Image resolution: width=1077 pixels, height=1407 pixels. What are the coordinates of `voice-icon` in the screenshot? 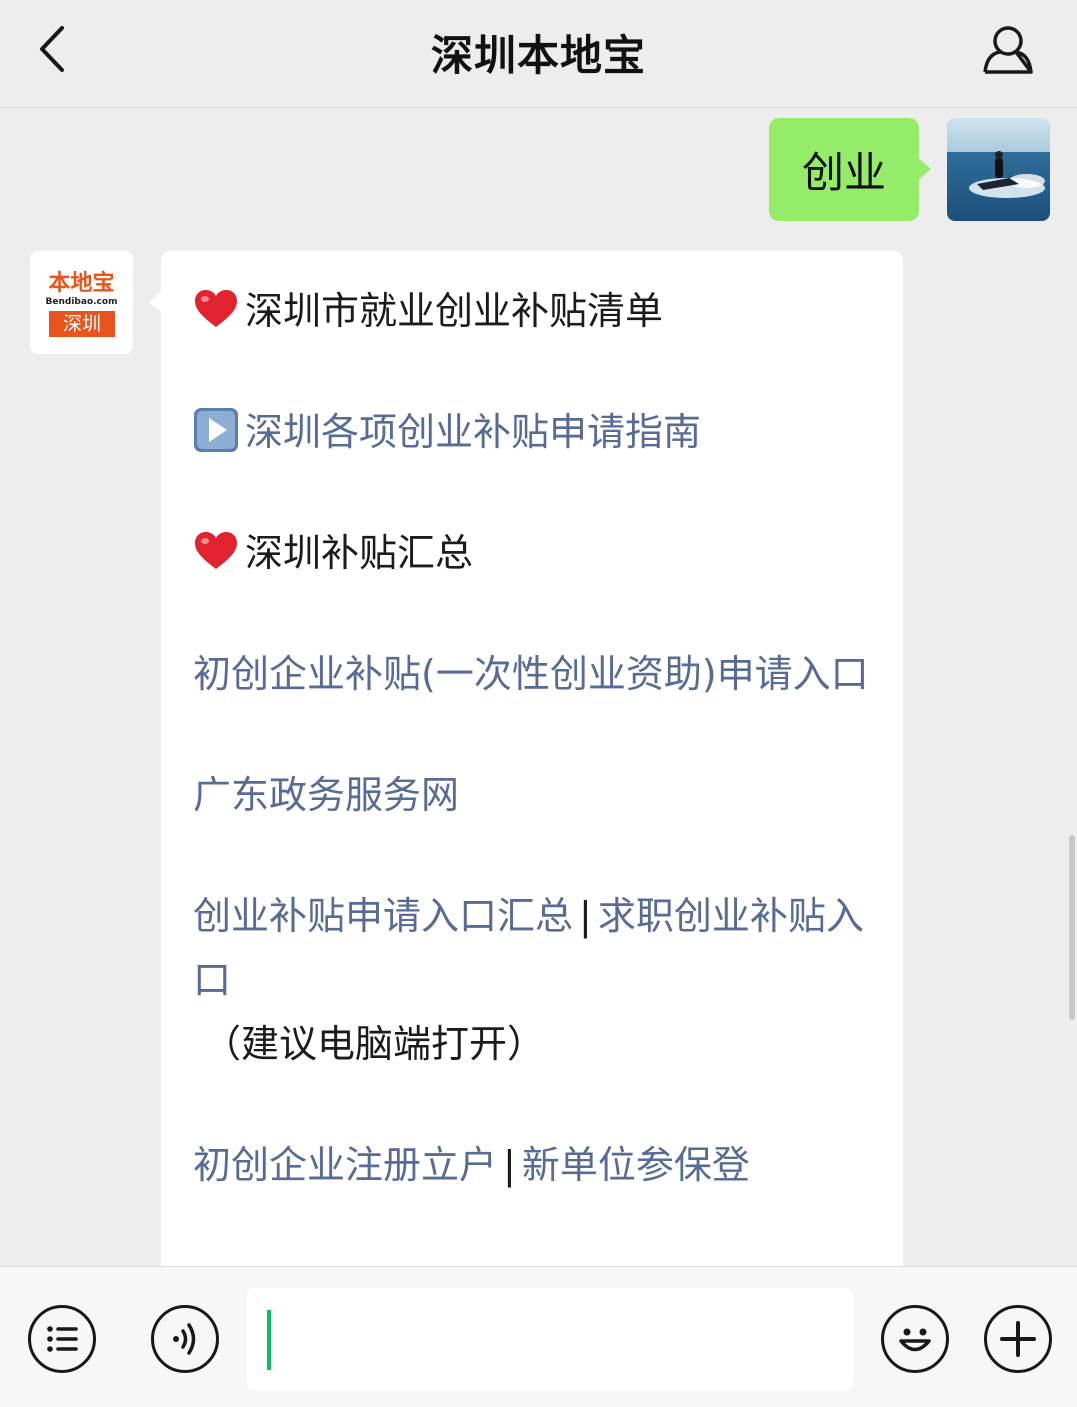 It's located at (184, 1339).